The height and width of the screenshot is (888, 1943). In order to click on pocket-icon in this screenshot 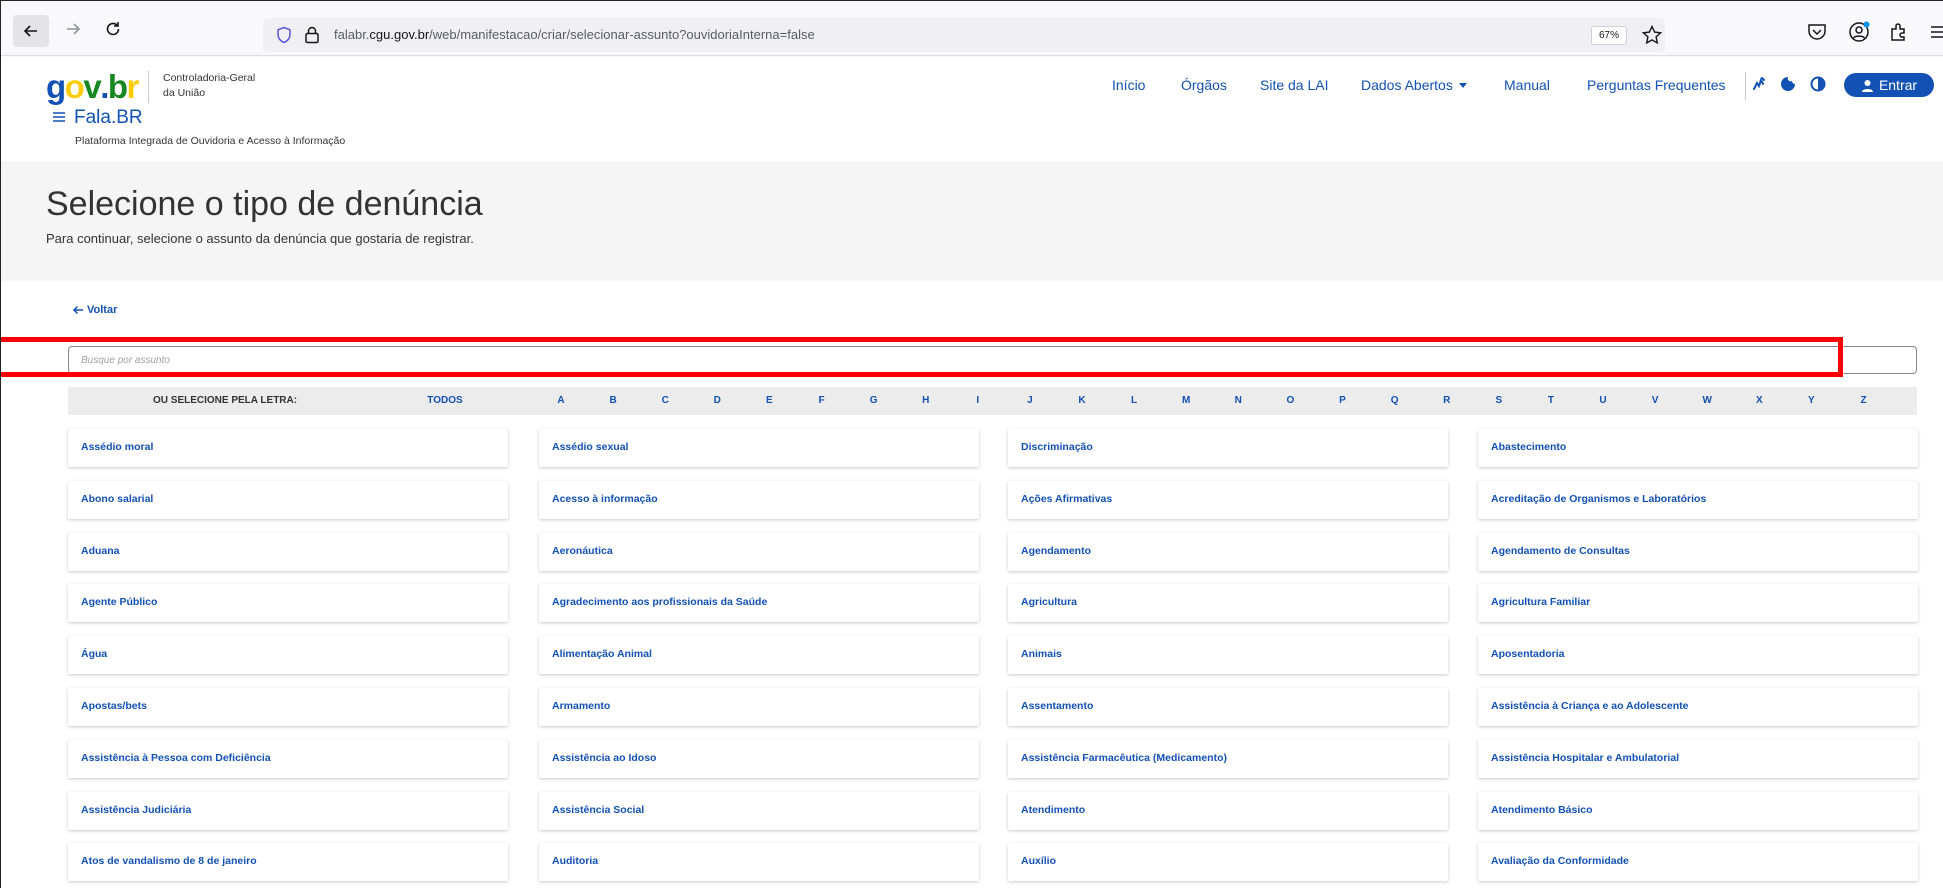, I will do `click(1817, 32)`.